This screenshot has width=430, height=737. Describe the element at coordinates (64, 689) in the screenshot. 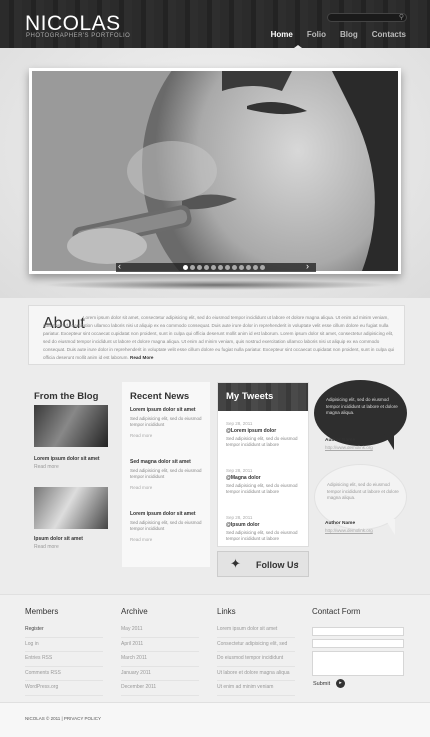

I see `footer-link: WordPress.org` at that location.